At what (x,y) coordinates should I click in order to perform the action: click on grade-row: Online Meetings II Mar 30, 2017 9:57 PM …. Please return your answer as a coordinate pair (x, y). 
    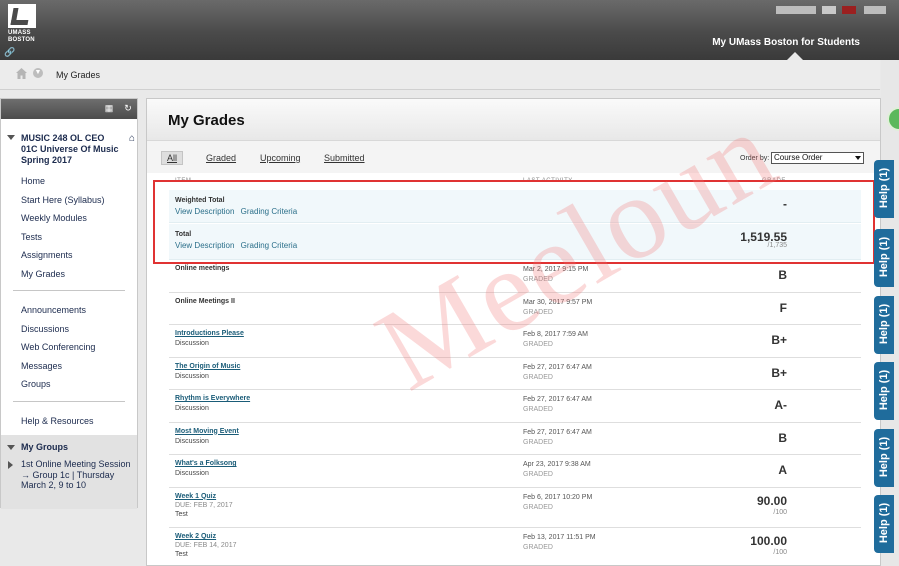
    Looking at the image, I should click on (515, 309).